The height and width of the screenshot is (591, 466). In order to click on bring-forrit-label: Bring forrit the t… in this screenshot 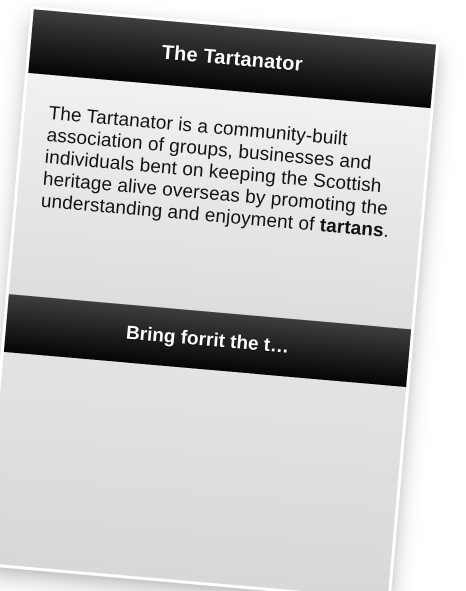, I will do `click(207, 340)`.